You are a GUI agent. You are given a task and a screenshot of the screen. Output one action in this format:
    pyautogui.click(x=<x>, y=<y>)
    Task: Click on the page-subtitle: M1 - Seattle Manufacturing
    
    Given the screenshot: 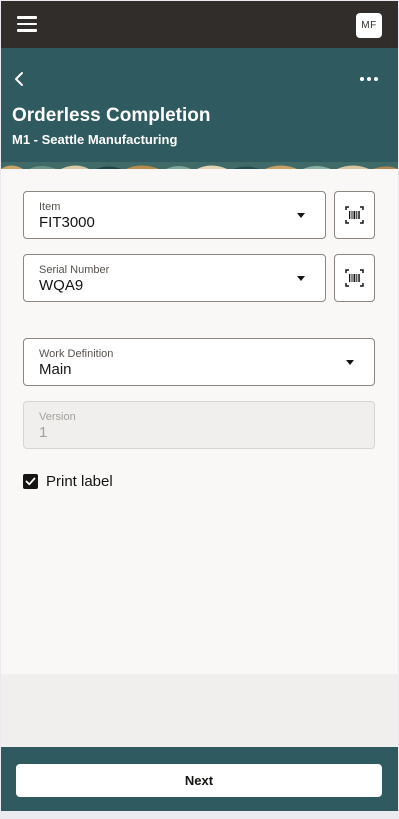 What is the action you would take?
    pyautogui.click(x=95, y=139)
    